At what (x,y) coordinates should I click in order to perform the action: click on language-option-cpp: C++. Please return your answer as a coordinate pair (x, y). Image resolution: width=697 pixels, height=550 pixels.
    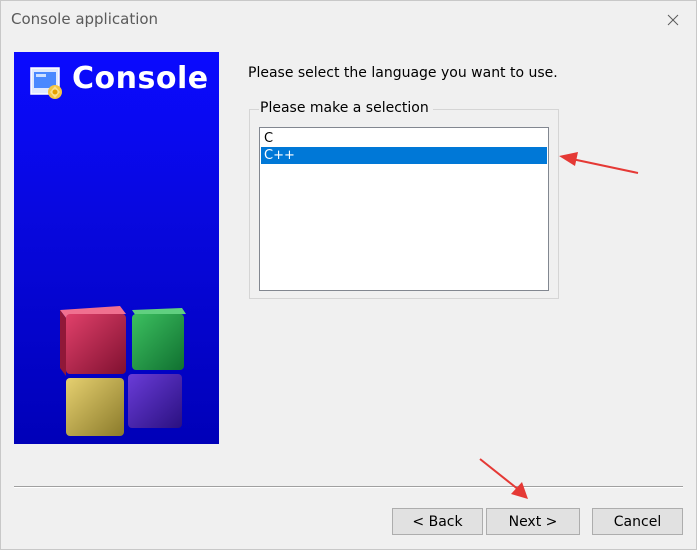
    Looking at the image, I should click on (404, 155).